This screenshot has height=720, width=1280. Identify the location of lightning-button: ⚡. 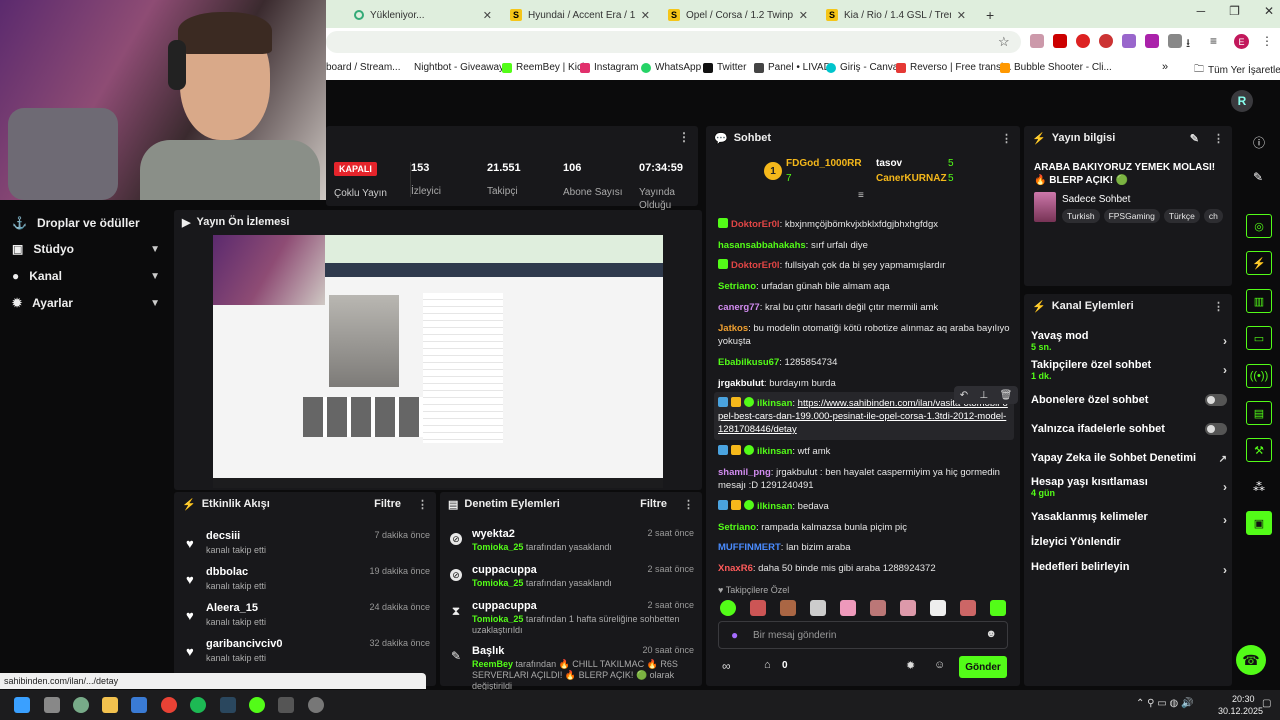
(1259, 263).